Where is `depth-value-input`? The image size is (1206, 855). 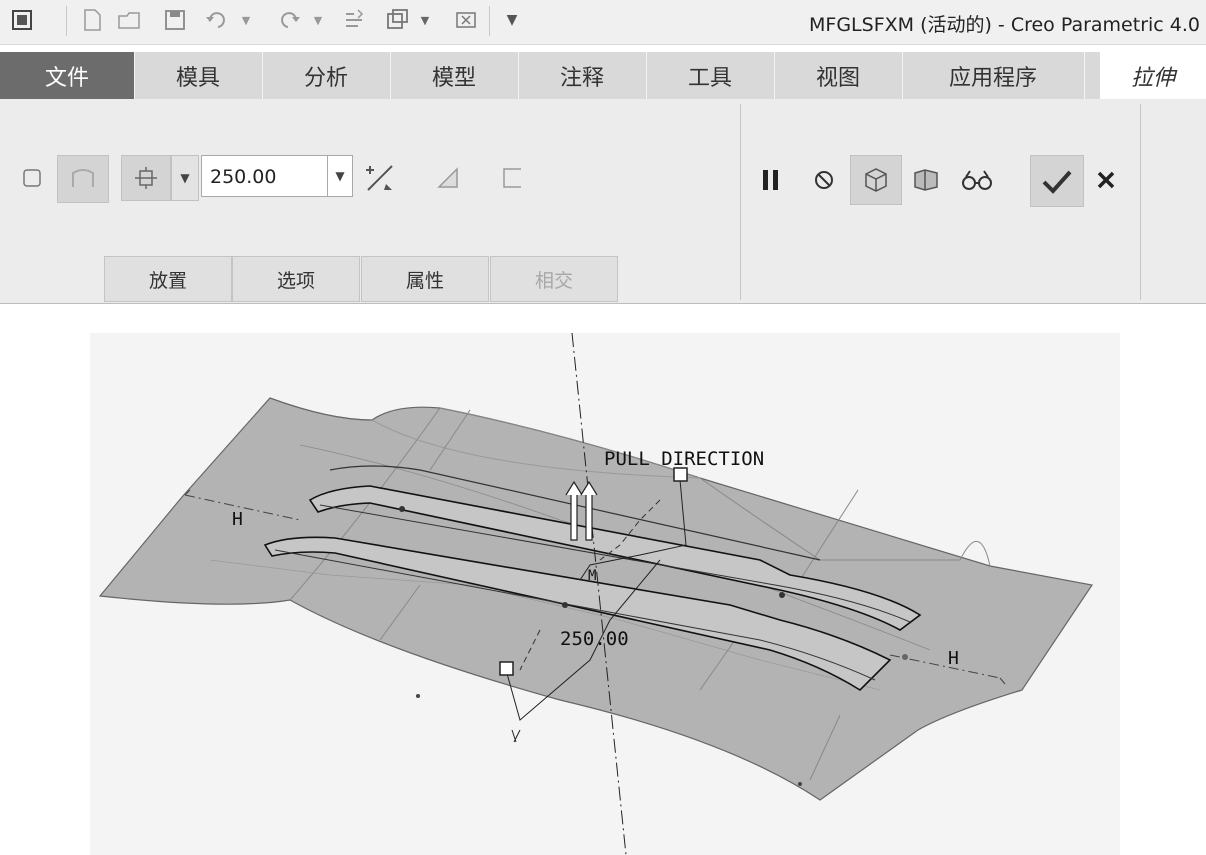
depth-value-input is located at coordinates (268, 177).